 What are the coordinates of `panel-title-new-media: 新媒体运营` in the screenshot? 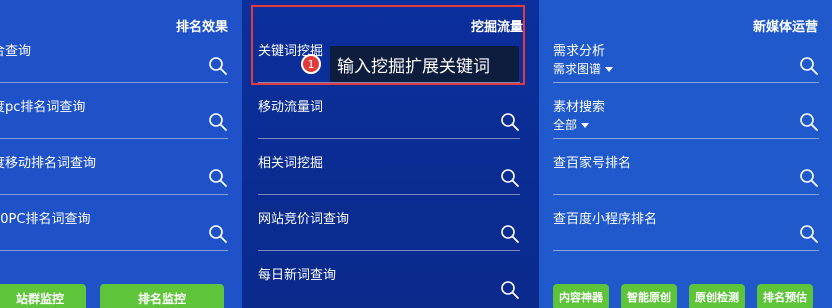 It's located at (785, 27).